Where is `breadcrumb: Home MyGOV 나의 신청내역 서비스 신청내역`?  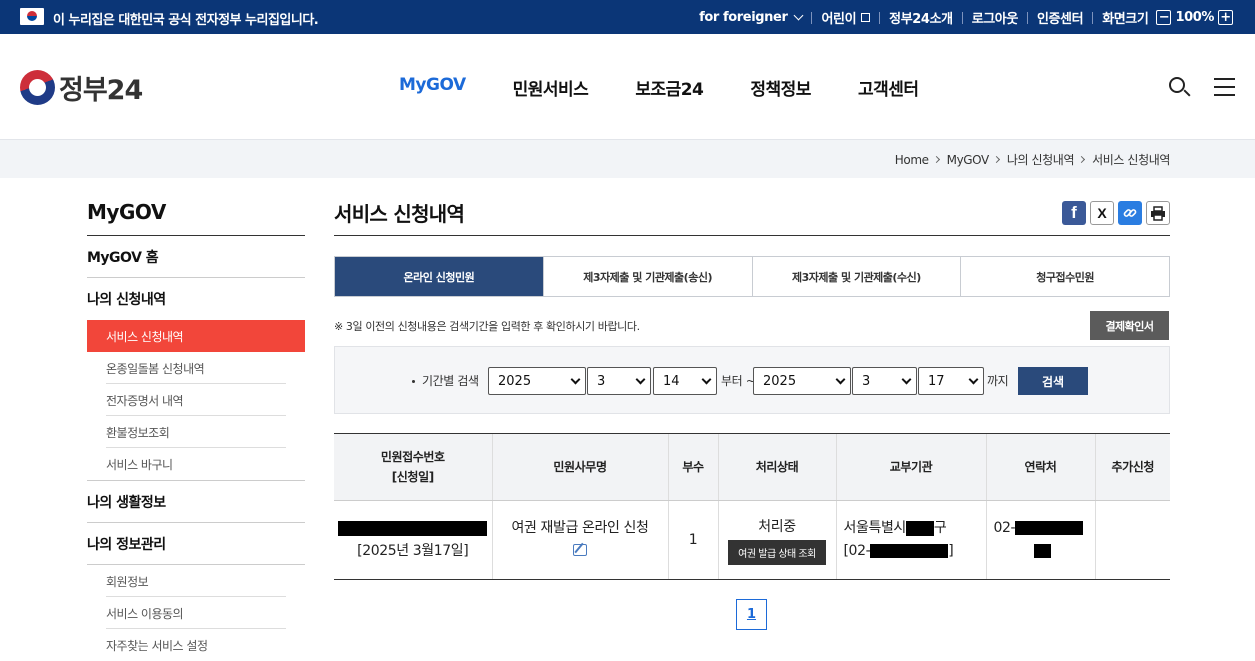 breadcrumb: Home MyGOV 나의 신청내역 서비스 신청내역 is located at coordinates (1033, 159).